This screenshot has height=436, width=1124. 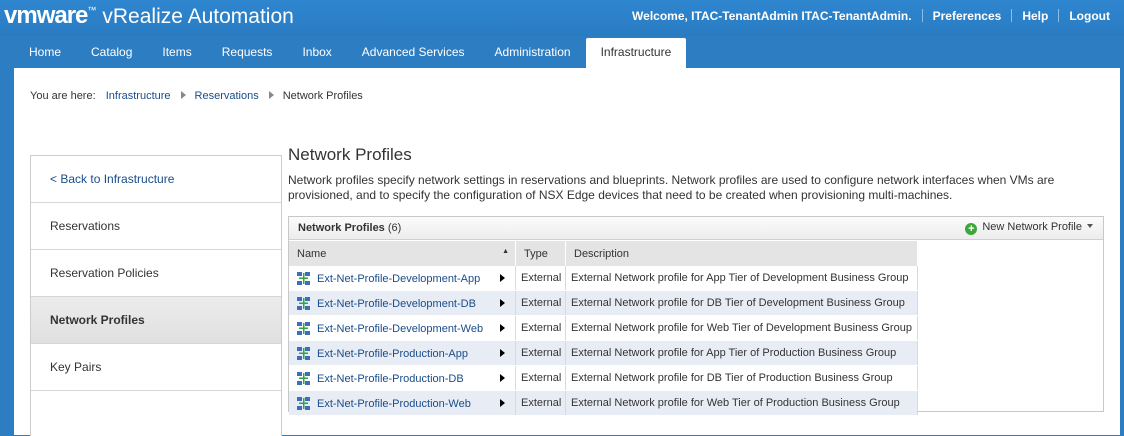 I want to click on table-header-row: Name ▲ Type Description, so click(x=603, y=253).